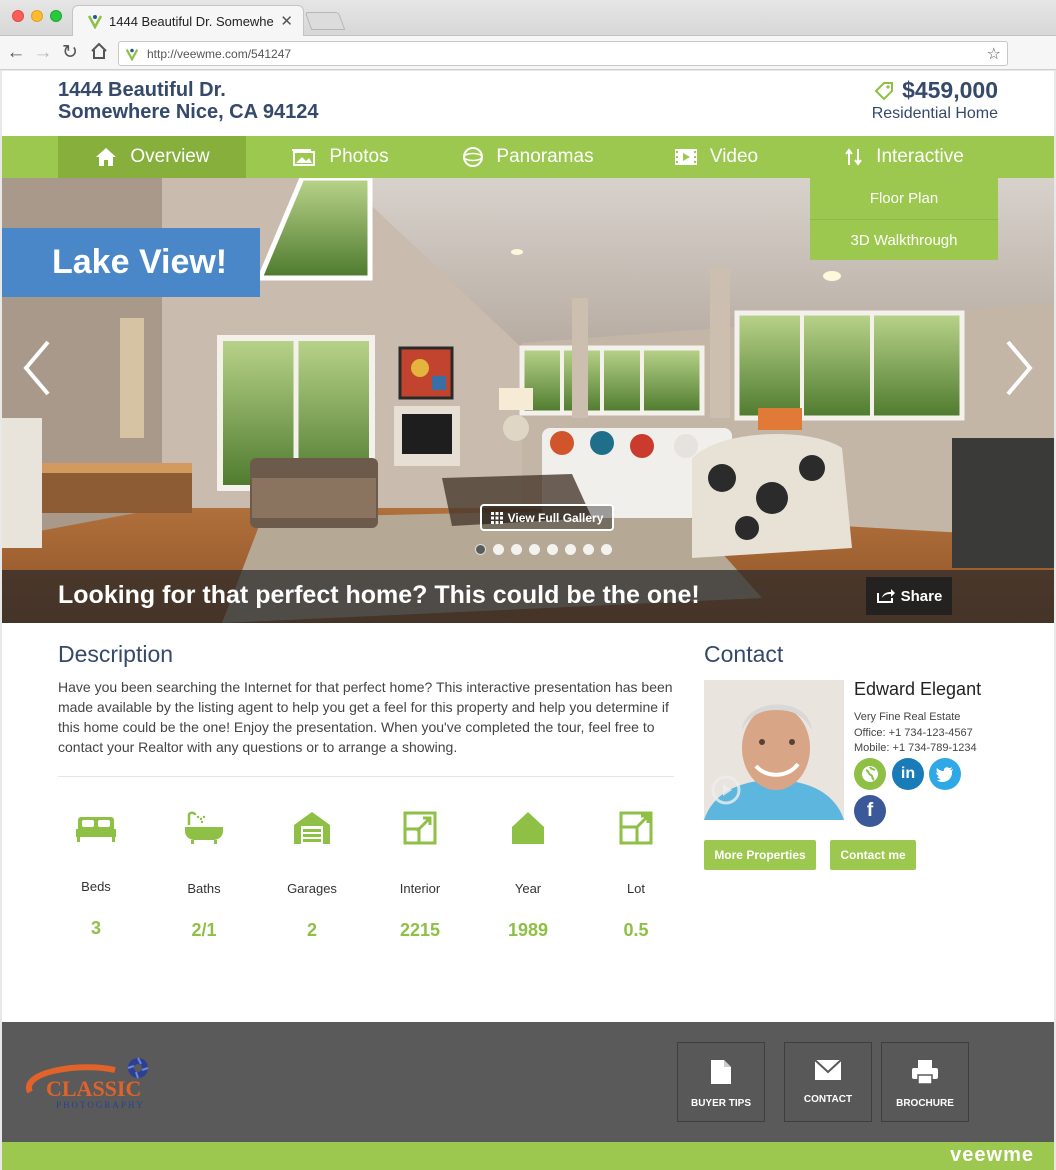  Describe the element at coordinates (921, 596) in the screenshot. I see `share-label: Share` at that location.